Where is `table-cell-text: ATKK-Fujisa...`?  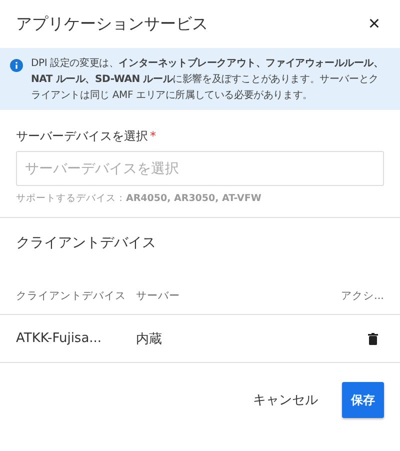
table-cell-text: ATKK-Fujisa... is located at coordinates (59, 338).